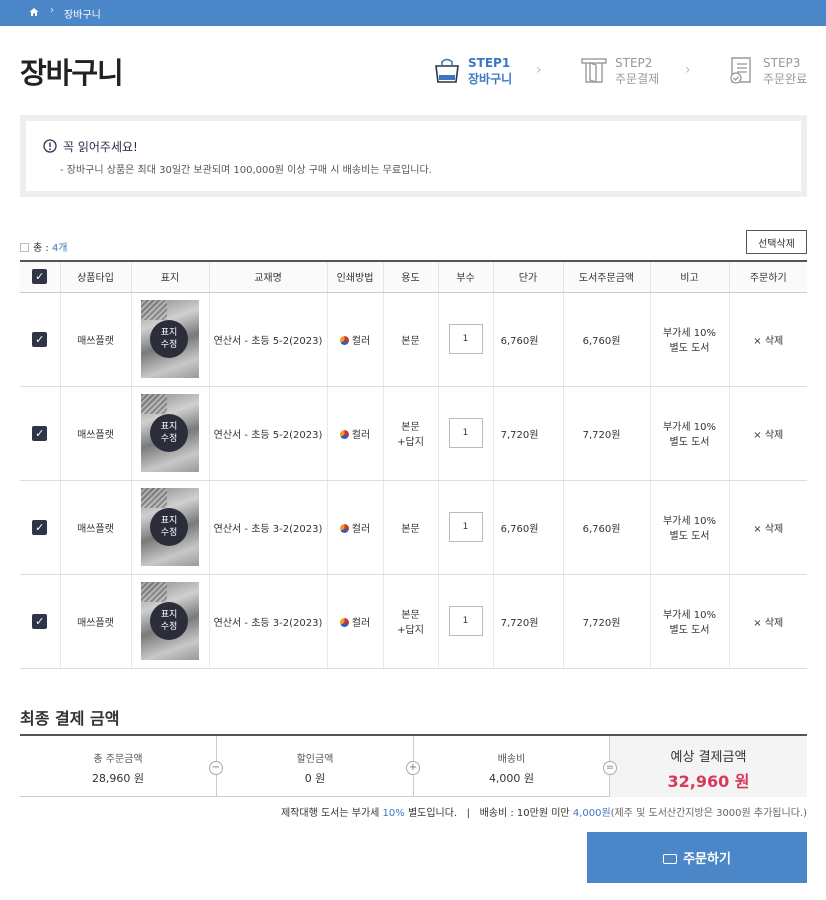  I want to click on step-1-name: 장바구니, so click(490, 79).